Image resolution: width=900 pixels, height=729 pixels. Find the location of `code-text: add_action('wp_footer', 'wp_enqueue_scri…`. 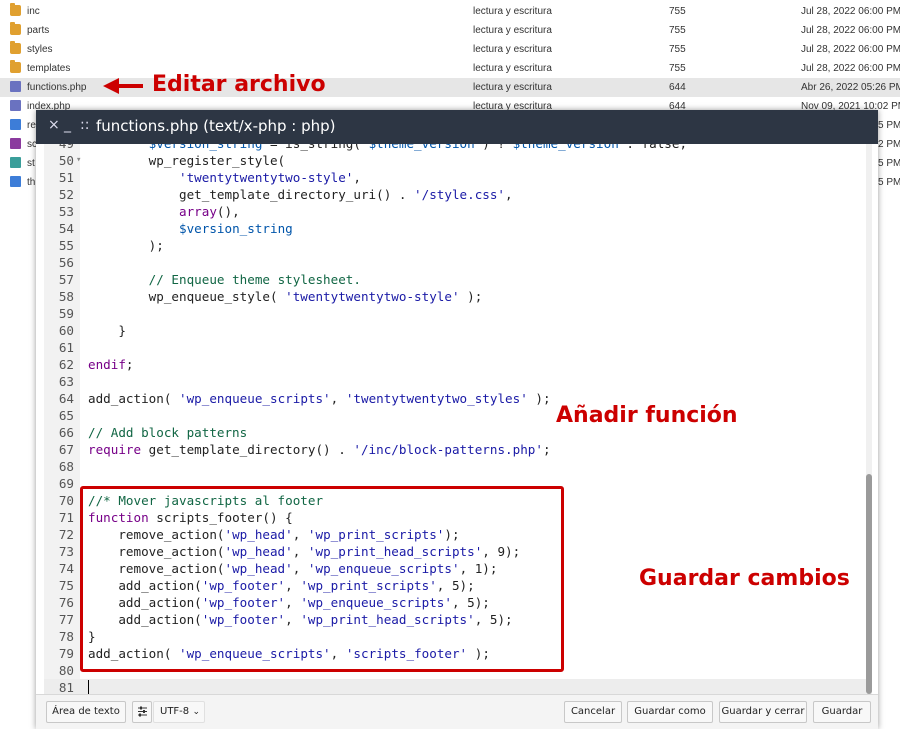

code-text: add_action('wp_footer', 'wp_enqueue_scri… is located at coordinates (289, 602).